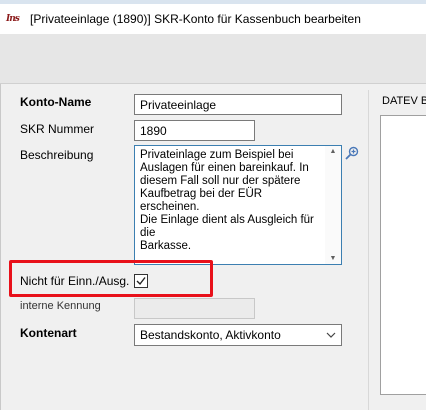 Image resolution: width=426 pixels, height=410 pixels. I want to click on app-logo-icon: Ins, so click(13, 19).